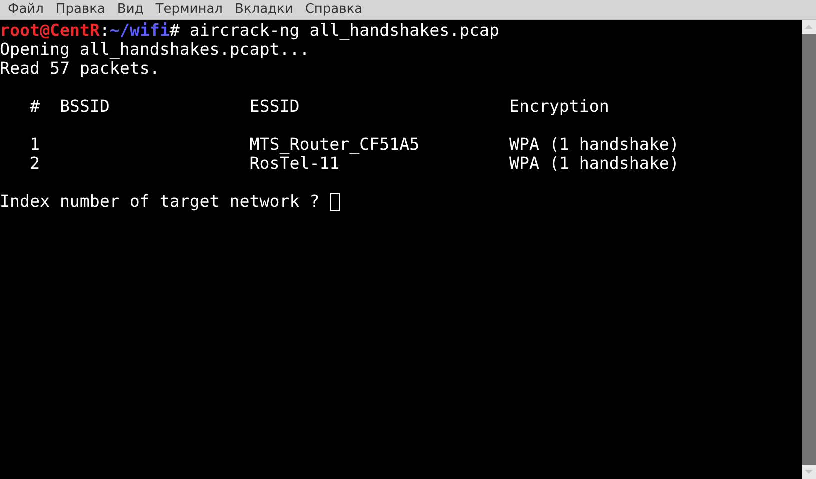 The width and height of the screenshot is (816, 479). I want to click on menu-item: Правка, so click(83, 9).